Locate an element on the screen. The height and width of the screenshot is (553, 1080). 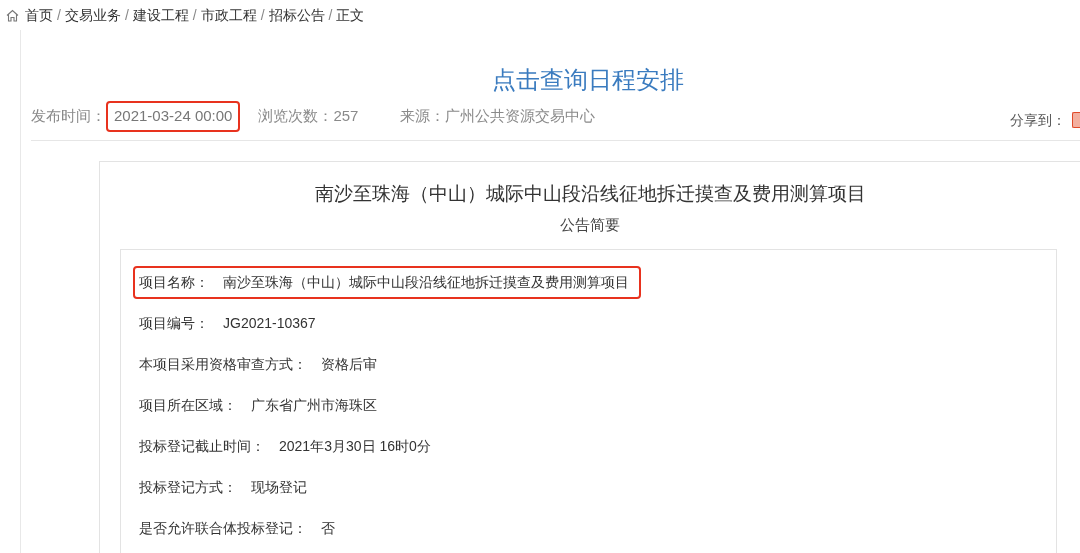
notice-subtitle: 公告简要 is located at coordinates (590, 224).